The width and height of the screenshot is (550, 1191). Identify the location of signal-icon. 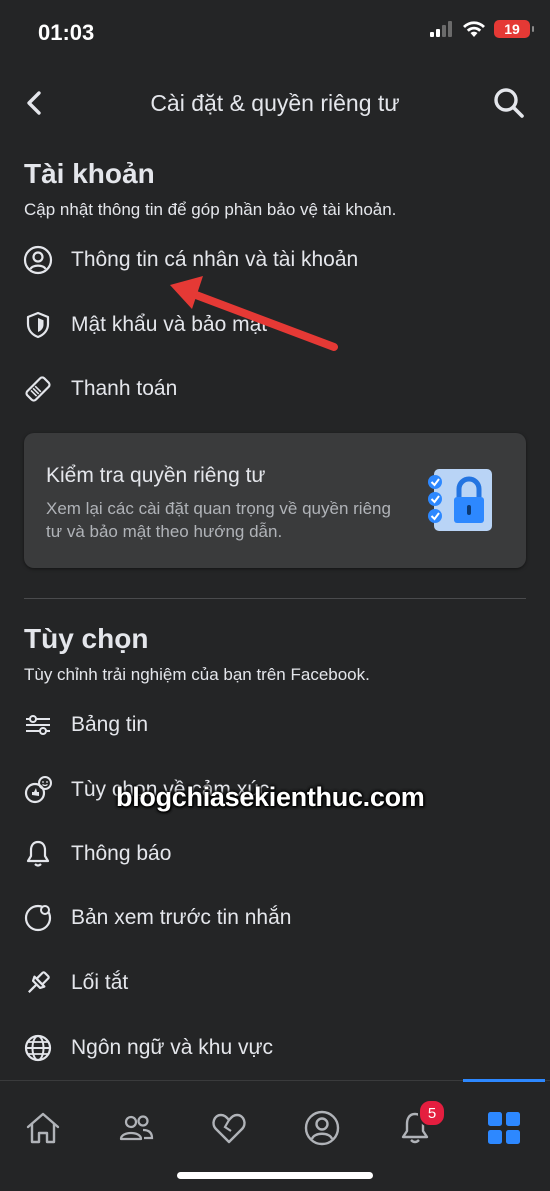
(441, 29).